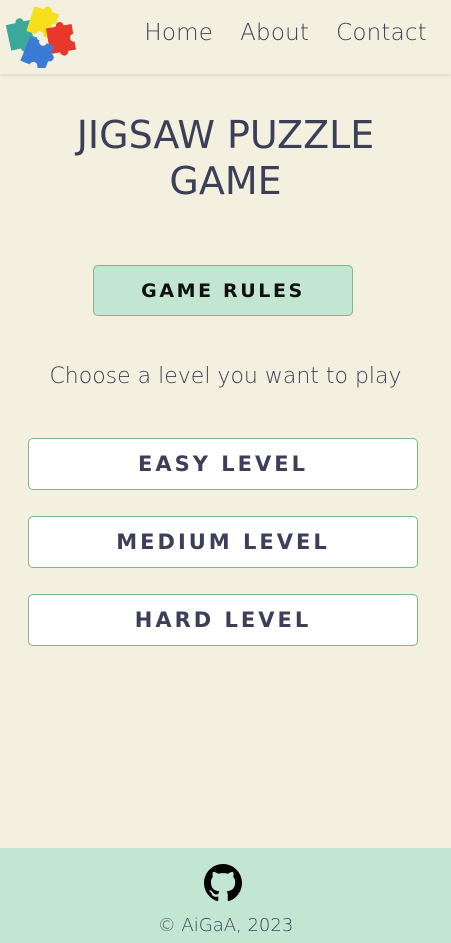  What do you see at coordinates (178, 33) in the screenshot?
I see `nav-home-link: Home` at bounding box center [178, 33].